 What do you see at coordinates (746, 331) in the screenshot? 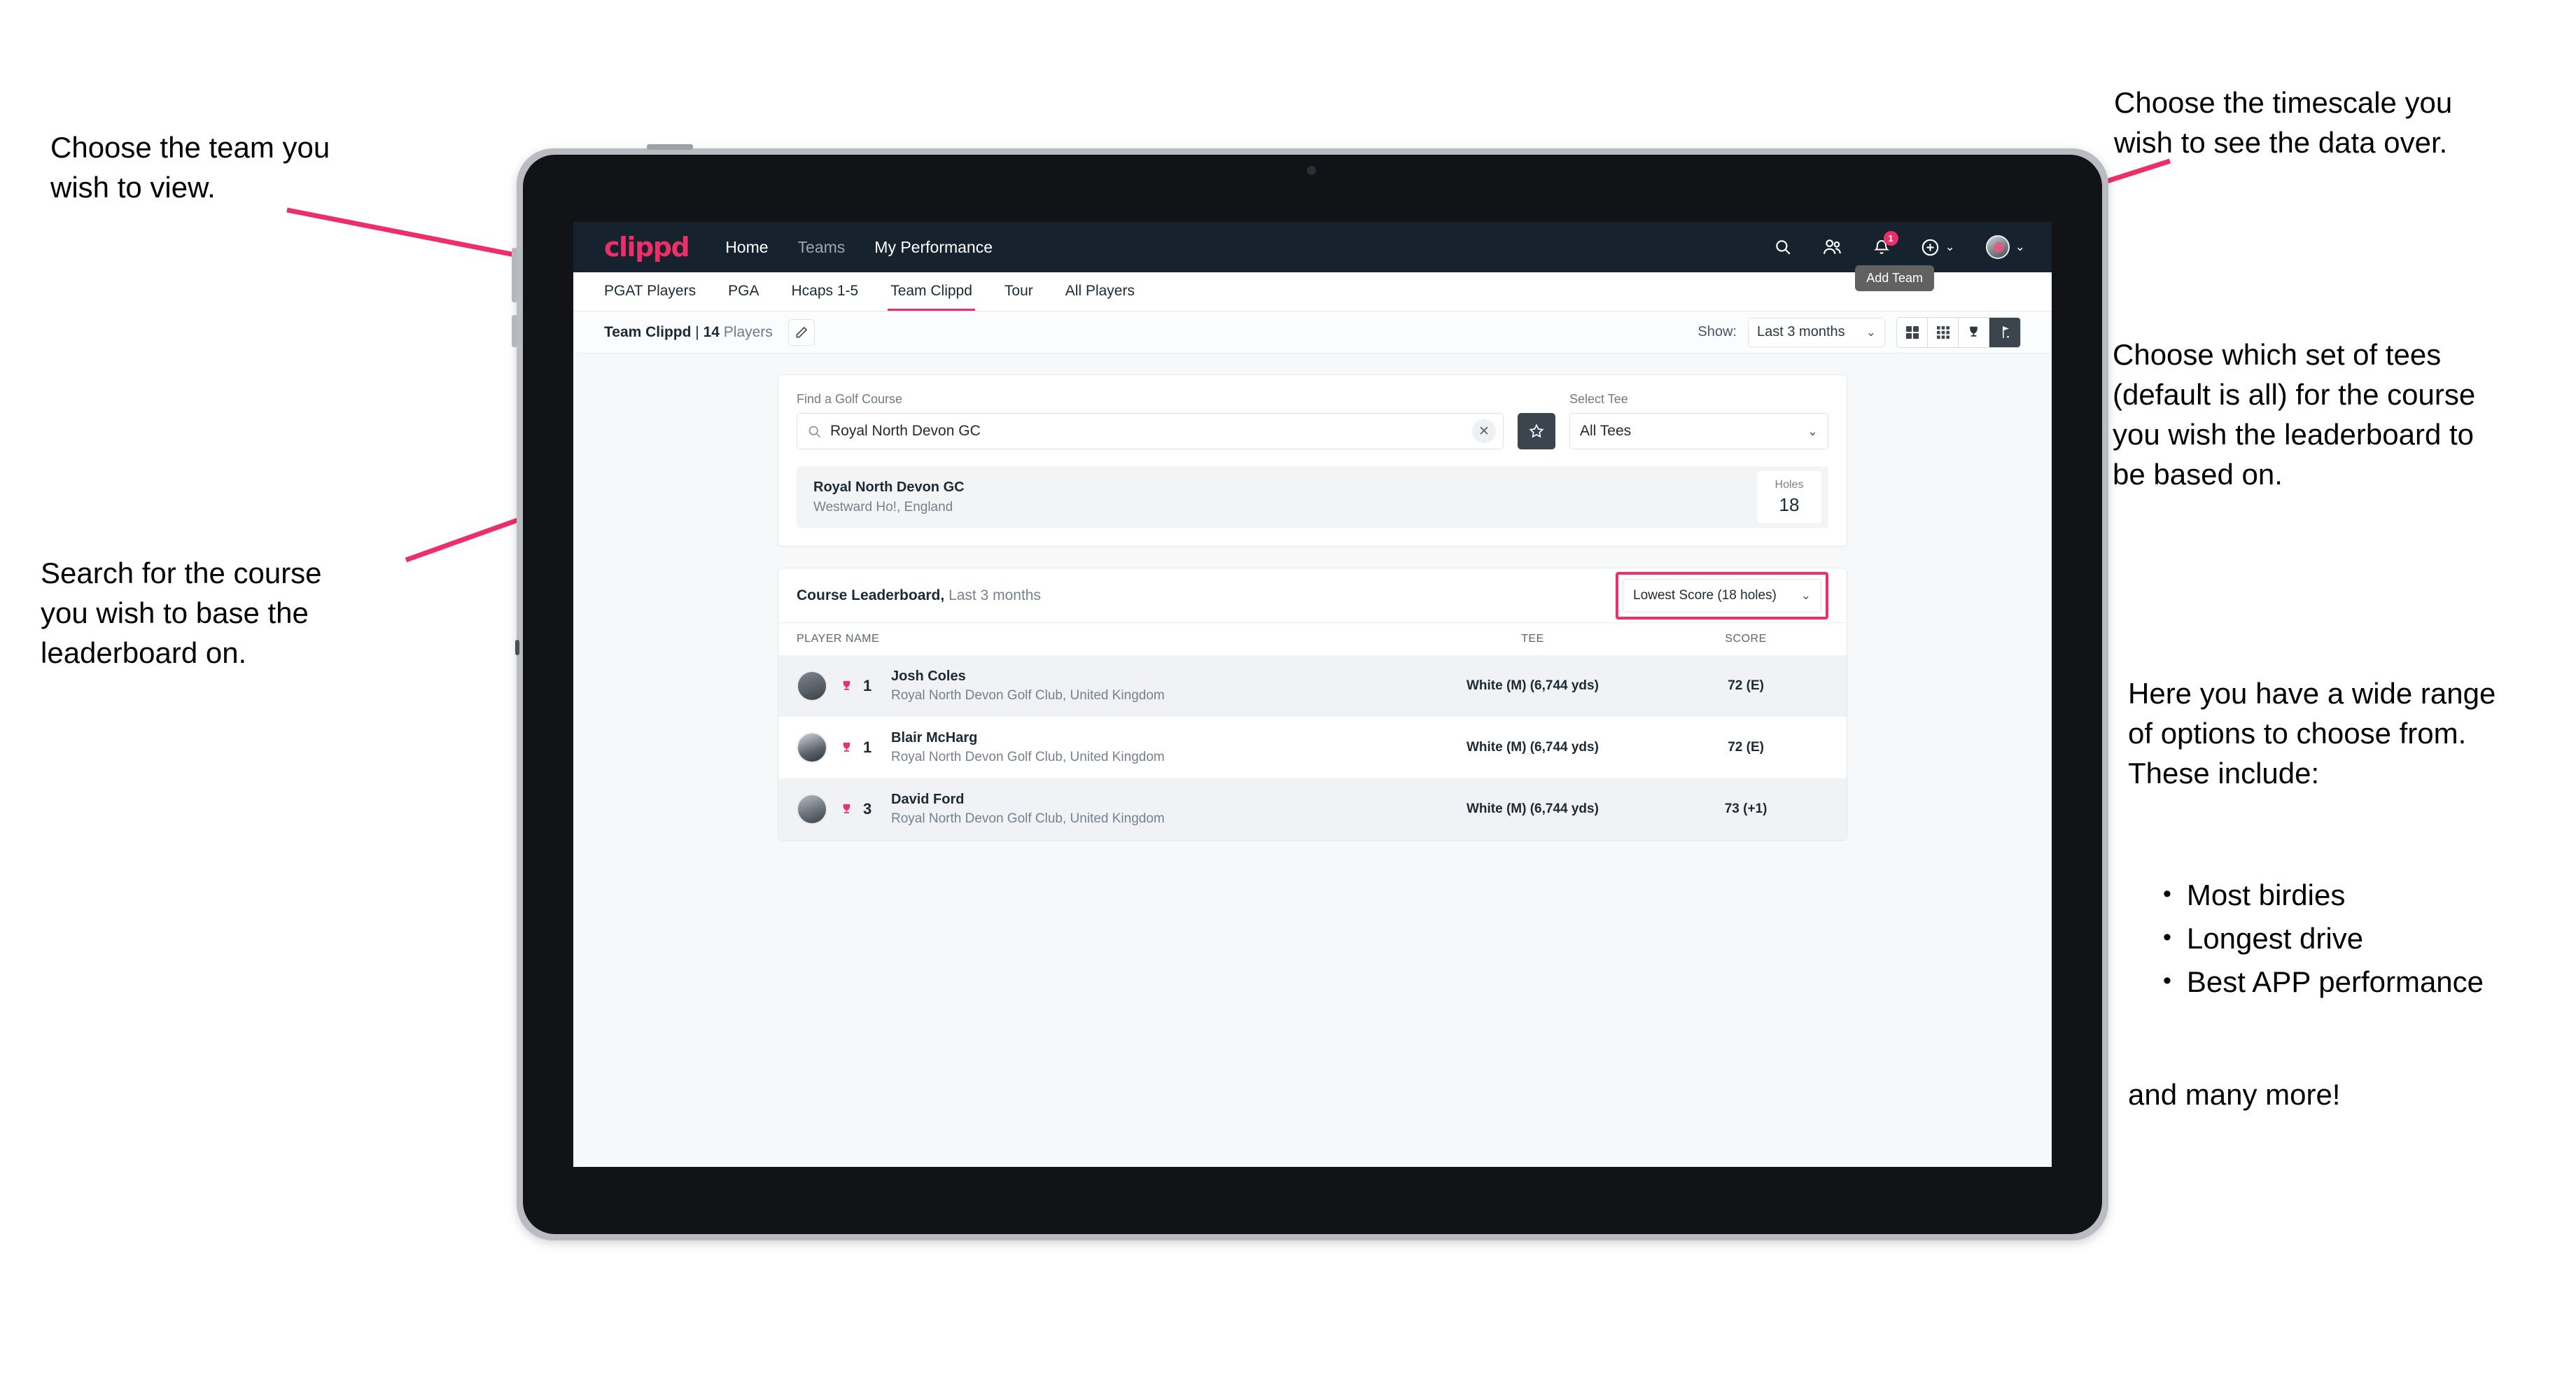
I see `players-word: Players` at bounding box center [746, 331].